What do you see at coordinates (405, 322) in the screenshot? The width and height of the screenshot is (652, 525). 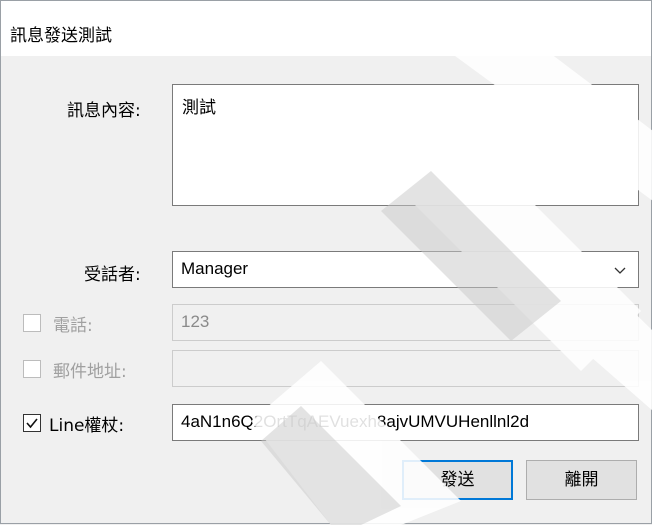 I see `phone-field: 123` at bounding box center [405, 322].